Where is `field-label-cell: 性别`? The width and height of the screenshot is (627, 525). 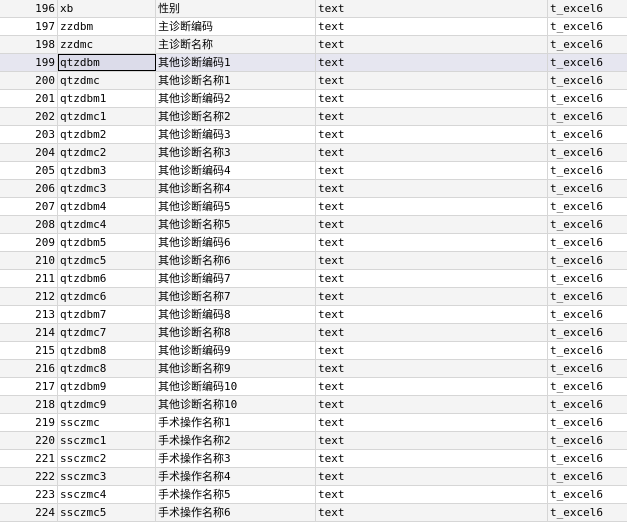 field-label-cell: 性别 is located at coordinates (236, 8).